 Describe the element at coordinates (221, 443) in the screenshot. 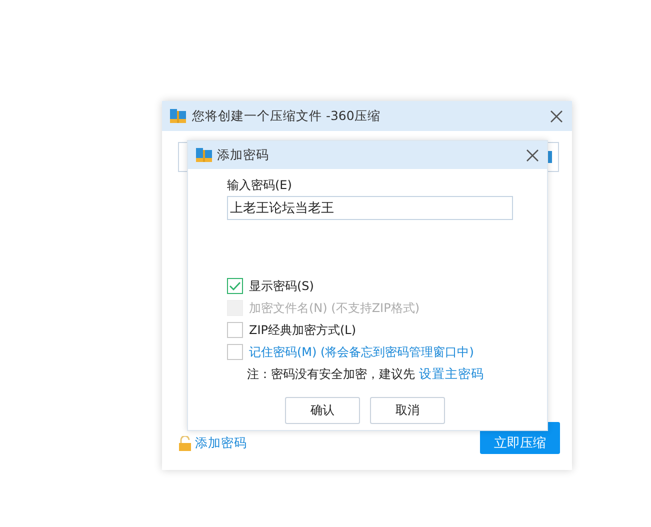

I see `add-password-link: 添加密码` at that location.